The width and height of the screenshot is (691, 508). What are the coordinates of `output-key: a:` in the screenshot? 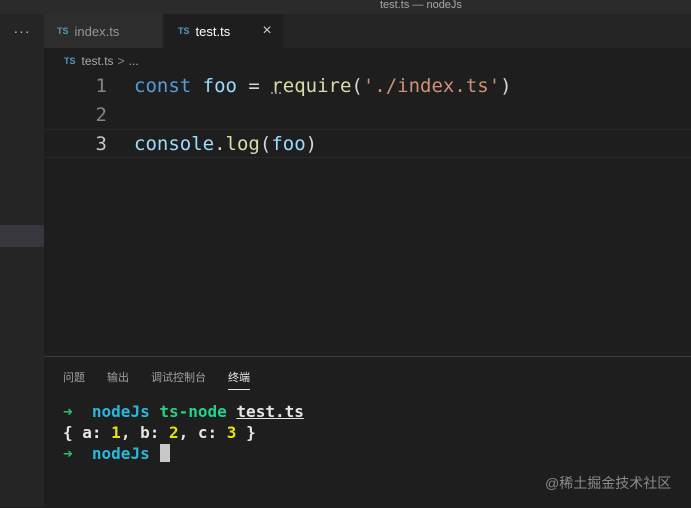 It's located at (97, 432).